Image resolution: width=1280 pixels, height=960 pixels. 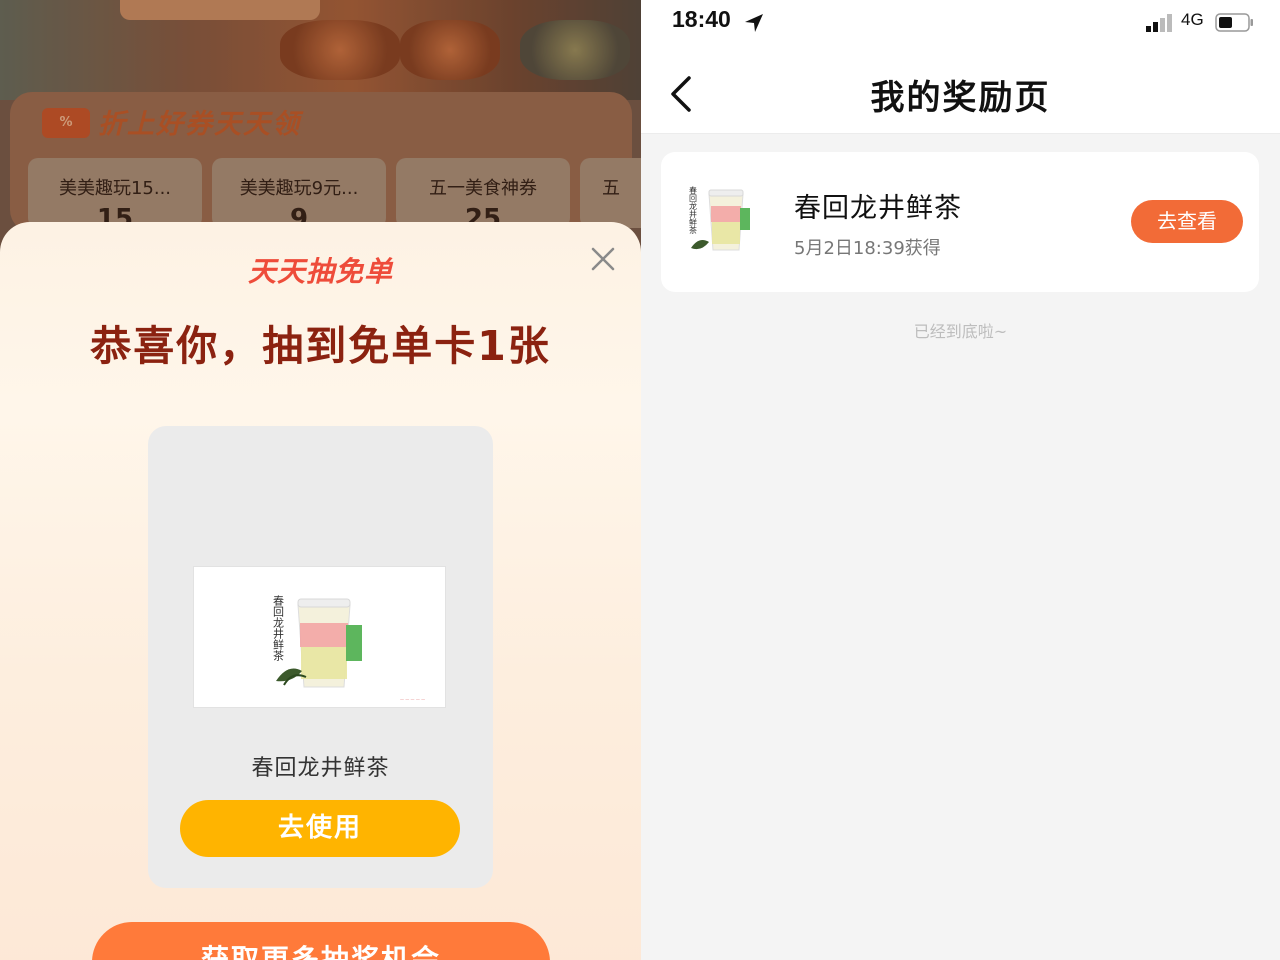 What do you see at coordinates (960, 331) in the screenshot?
I see `list-end-indicator: 已经到底啦~` at bounding box center [960, 331].